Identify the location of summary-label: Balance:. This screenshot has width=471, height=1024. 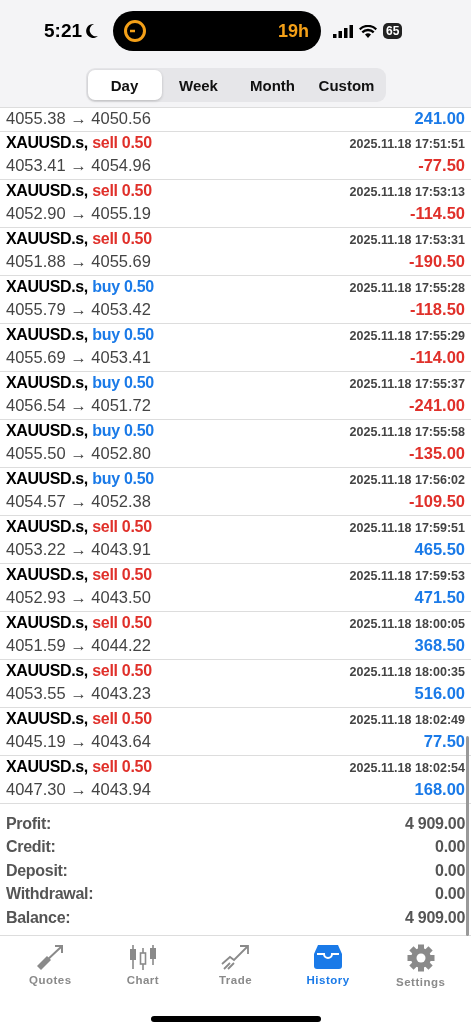
(38, 917).